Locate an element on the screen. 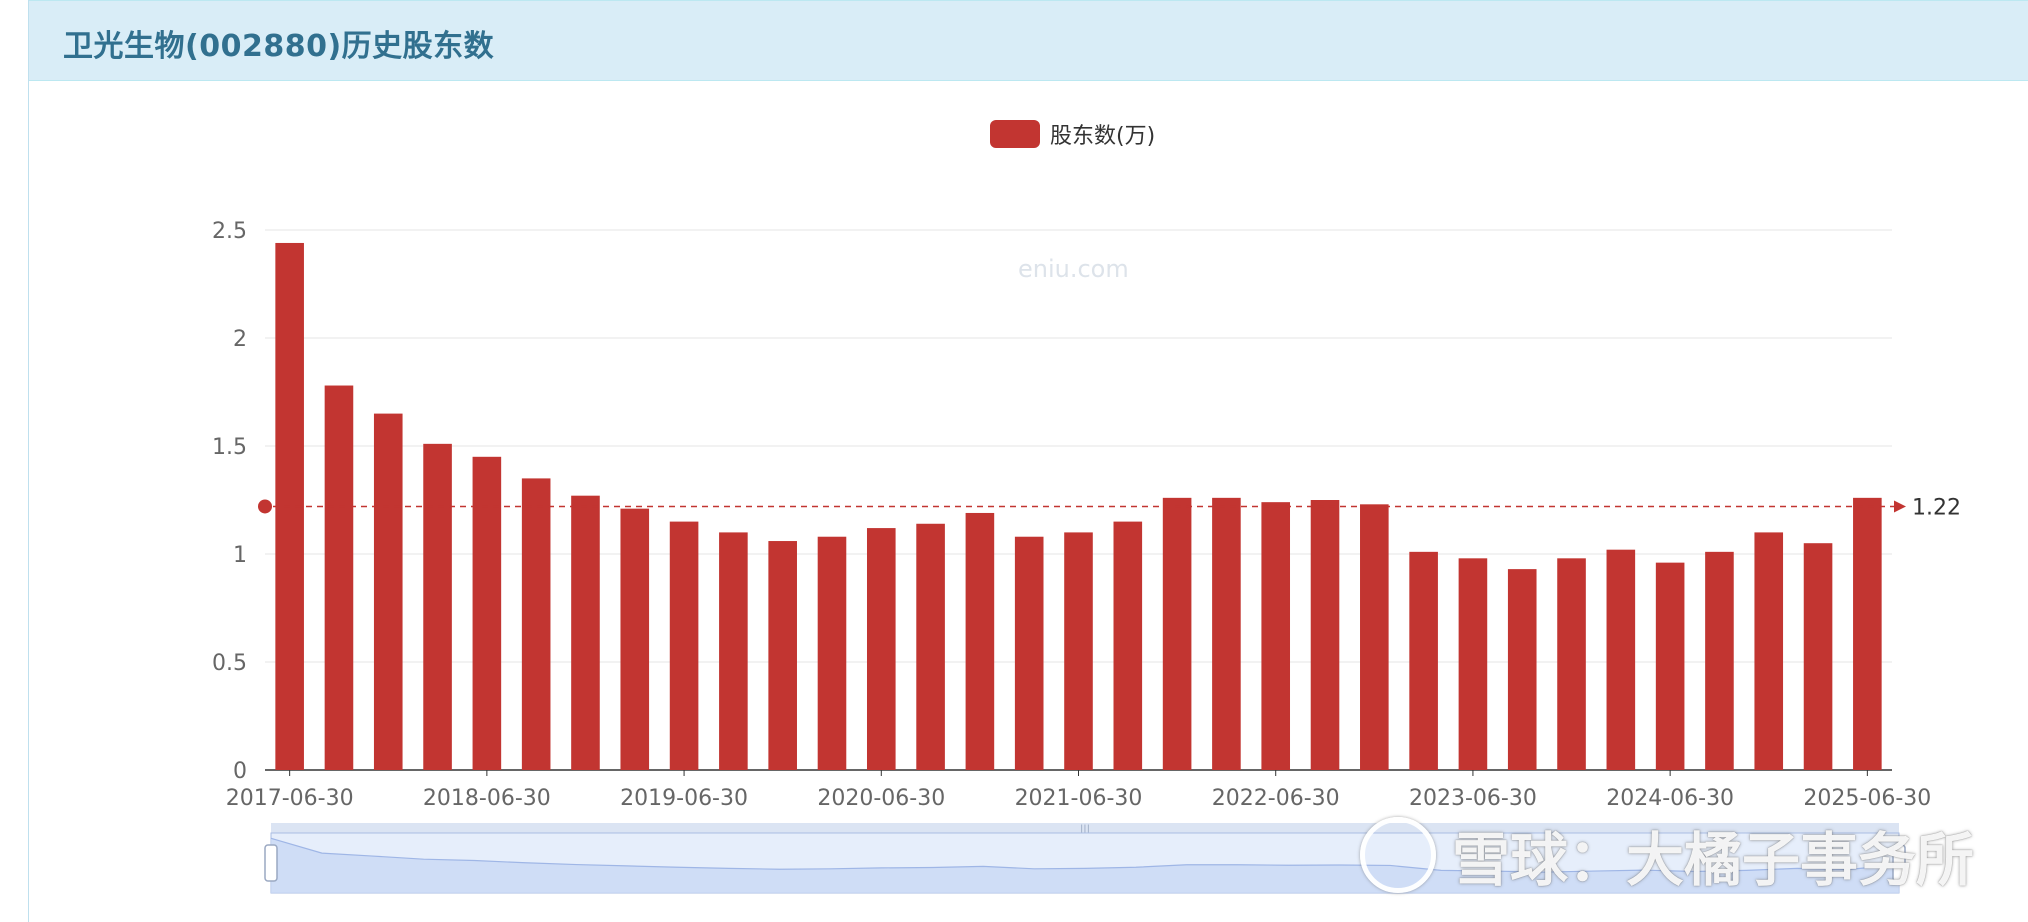  x-tick-label: 2025-06-30 is located at coordinates (1867, 798).